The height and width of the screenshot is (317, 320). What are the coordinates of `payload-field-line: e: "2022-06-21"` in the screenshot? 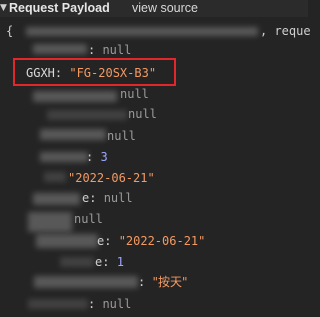 It's located at (151, 241).